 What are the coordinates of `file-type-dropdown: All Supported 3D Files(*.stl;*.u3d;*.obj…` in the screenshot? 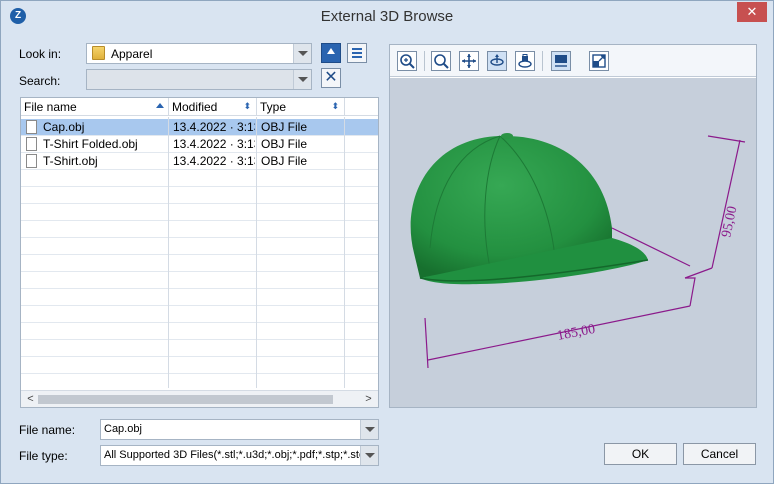 It's located at (239, 455).